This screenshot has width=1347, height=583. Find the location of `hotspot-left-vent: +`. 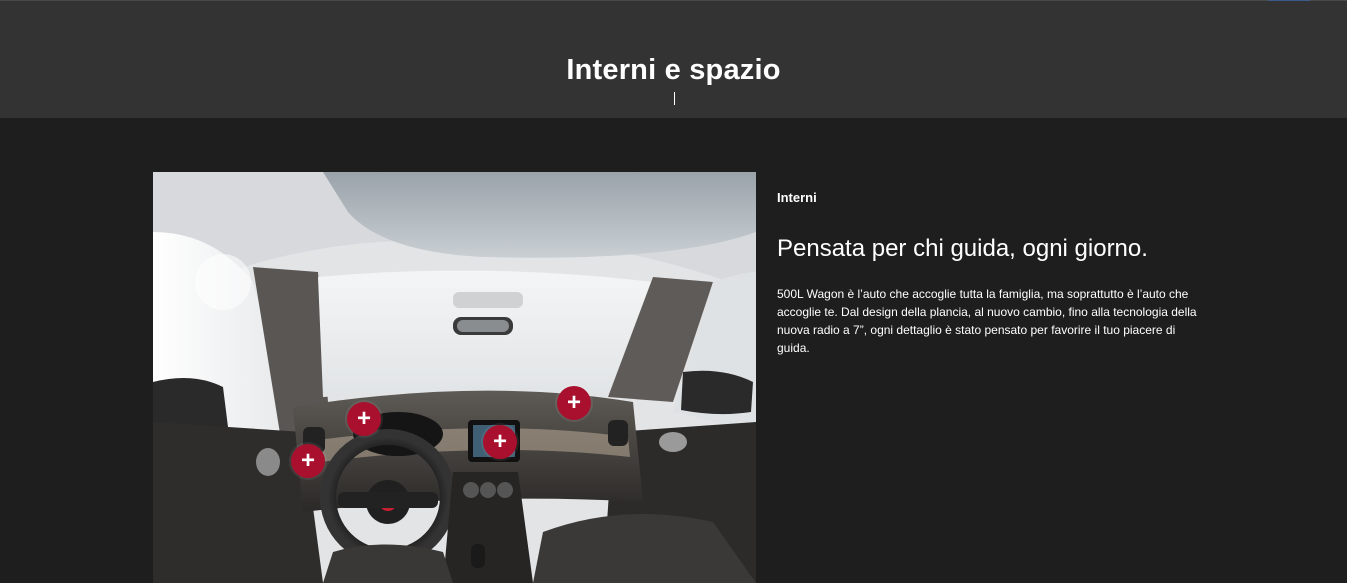

hotspot-left-vent: + is located at coordinates (308, 461).